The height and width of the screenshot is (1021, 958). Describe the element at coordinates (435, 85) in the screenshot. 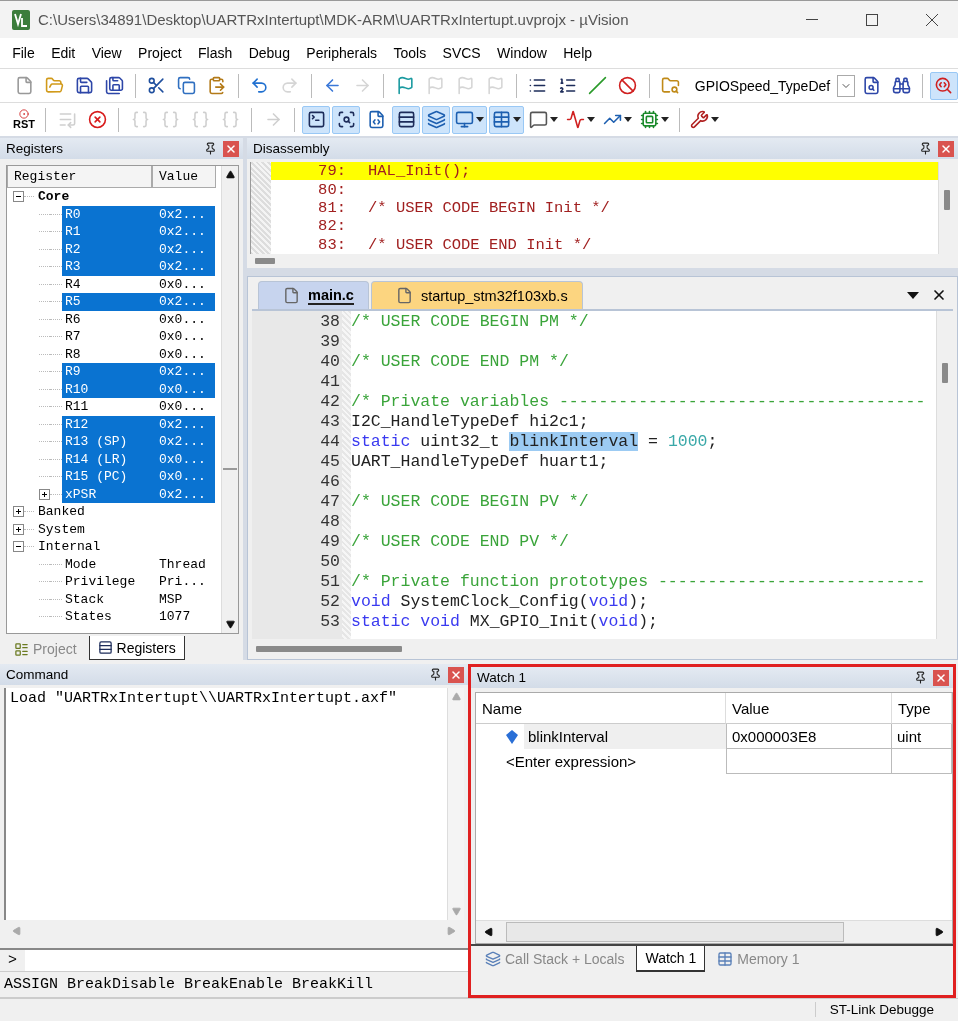

I see `flag-icon` at that location.